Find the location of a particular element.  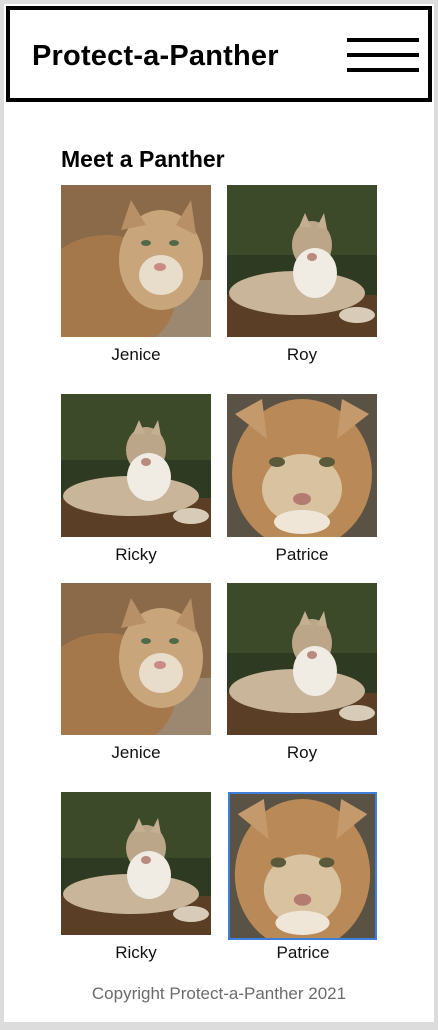

panther-card: Patrice is located at coordinates (302, 479).